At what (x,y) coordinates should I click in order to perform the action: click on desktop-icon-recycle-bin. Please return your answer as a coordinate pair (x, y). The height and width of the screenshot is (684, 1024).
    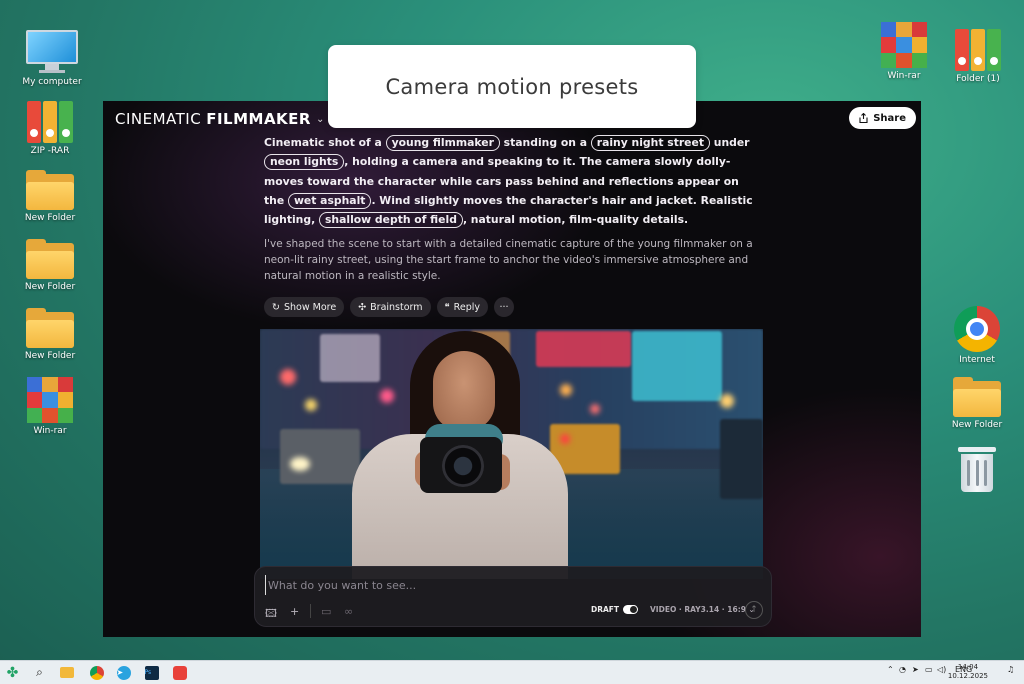
    Looking at the image, I should click on (977, 470).